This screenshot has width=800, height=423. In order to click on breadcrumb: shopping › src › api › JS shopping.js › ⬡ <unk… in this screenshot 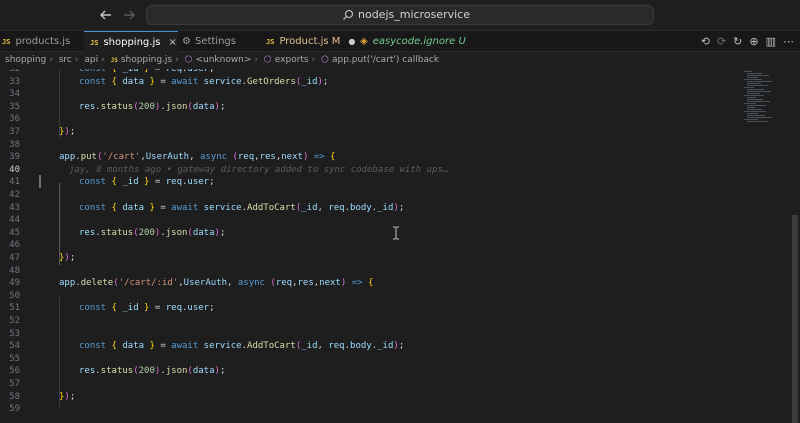, I will do `click(400, 60)`.